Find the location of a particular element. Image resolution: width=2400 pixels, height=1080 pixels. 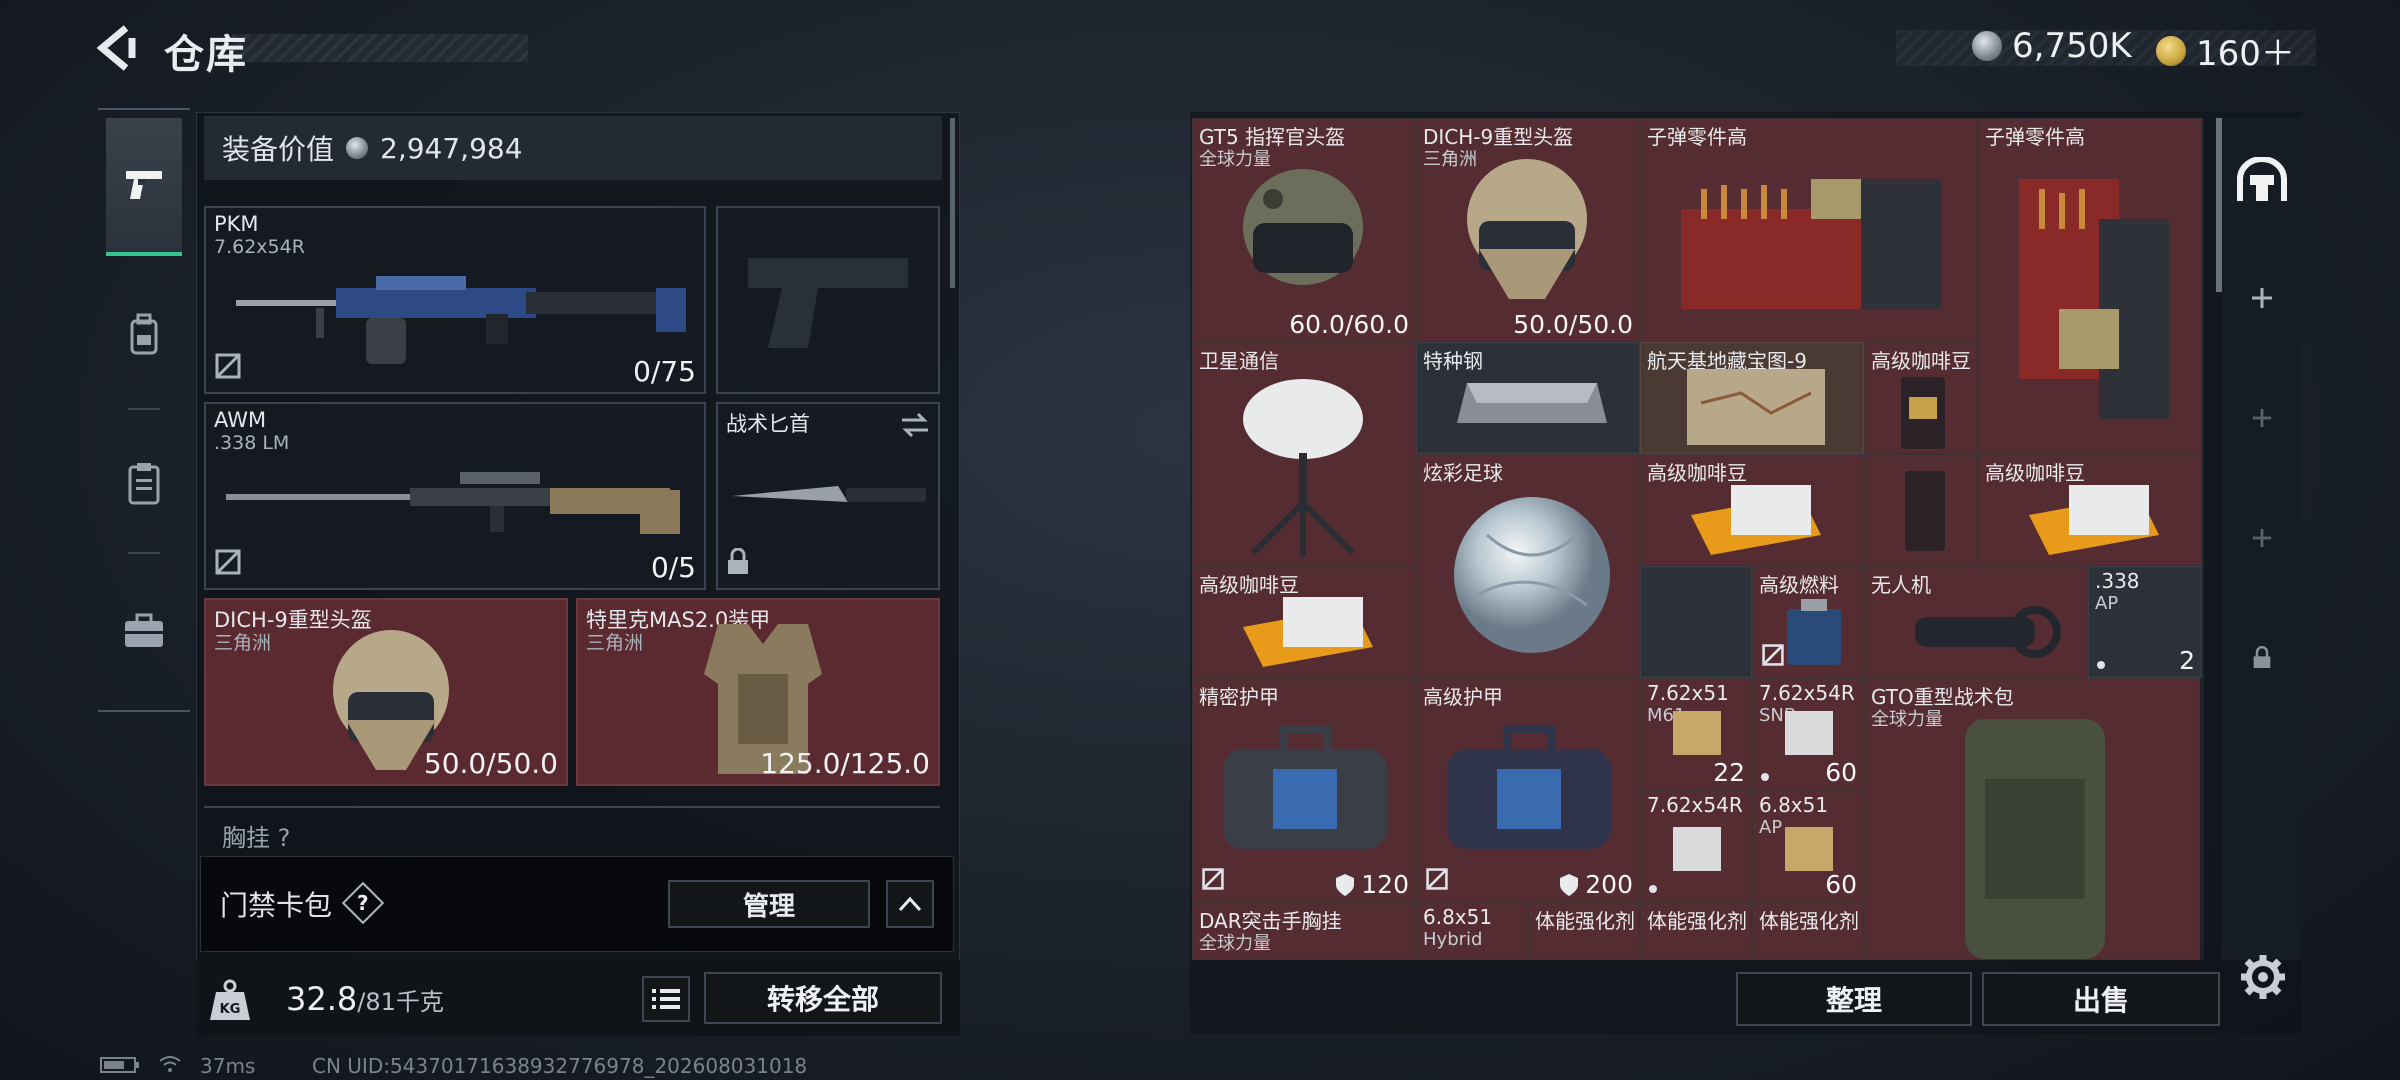

backpack-icon is located at coordinates (144, 335).